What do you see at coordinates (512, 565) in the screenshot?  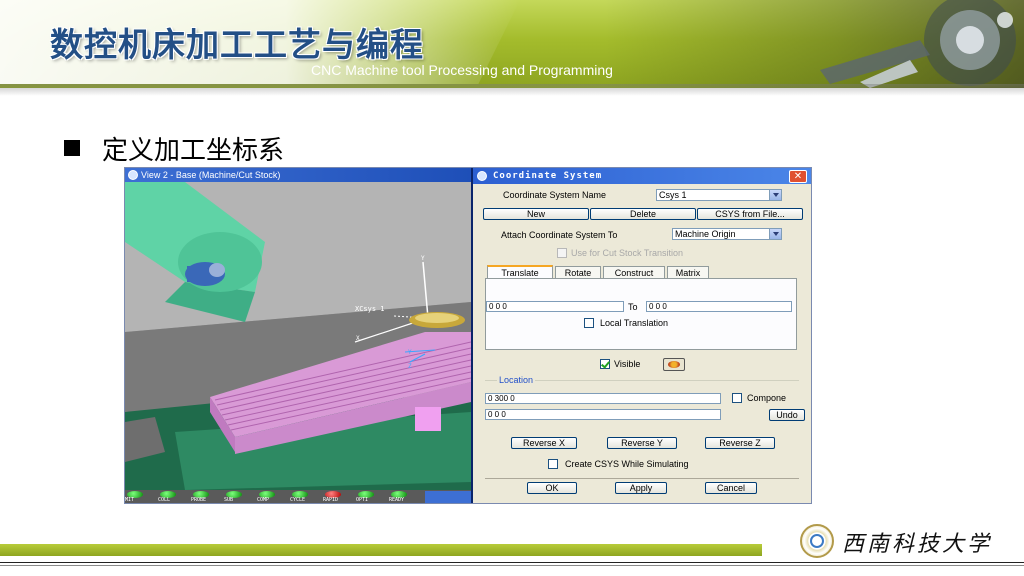 I see `footer-line-secondary` at bounding box center [512, 565].